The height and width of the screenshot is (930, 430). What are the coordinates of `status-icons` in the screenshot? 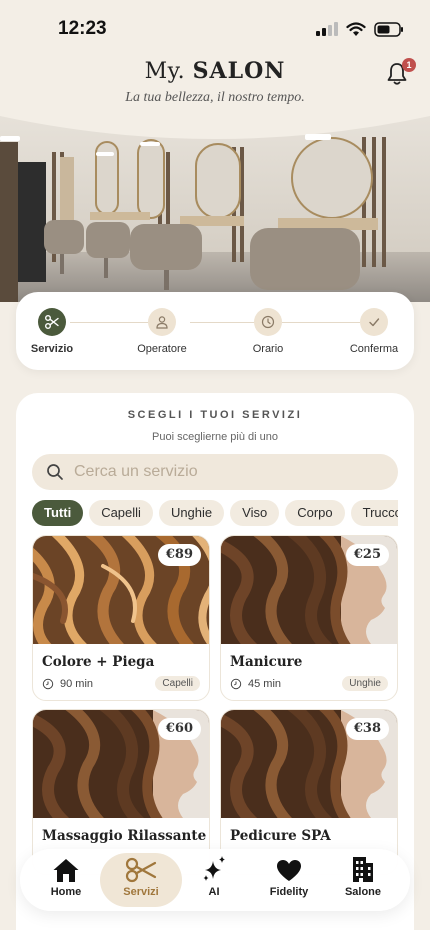 It's located at (360, 29).